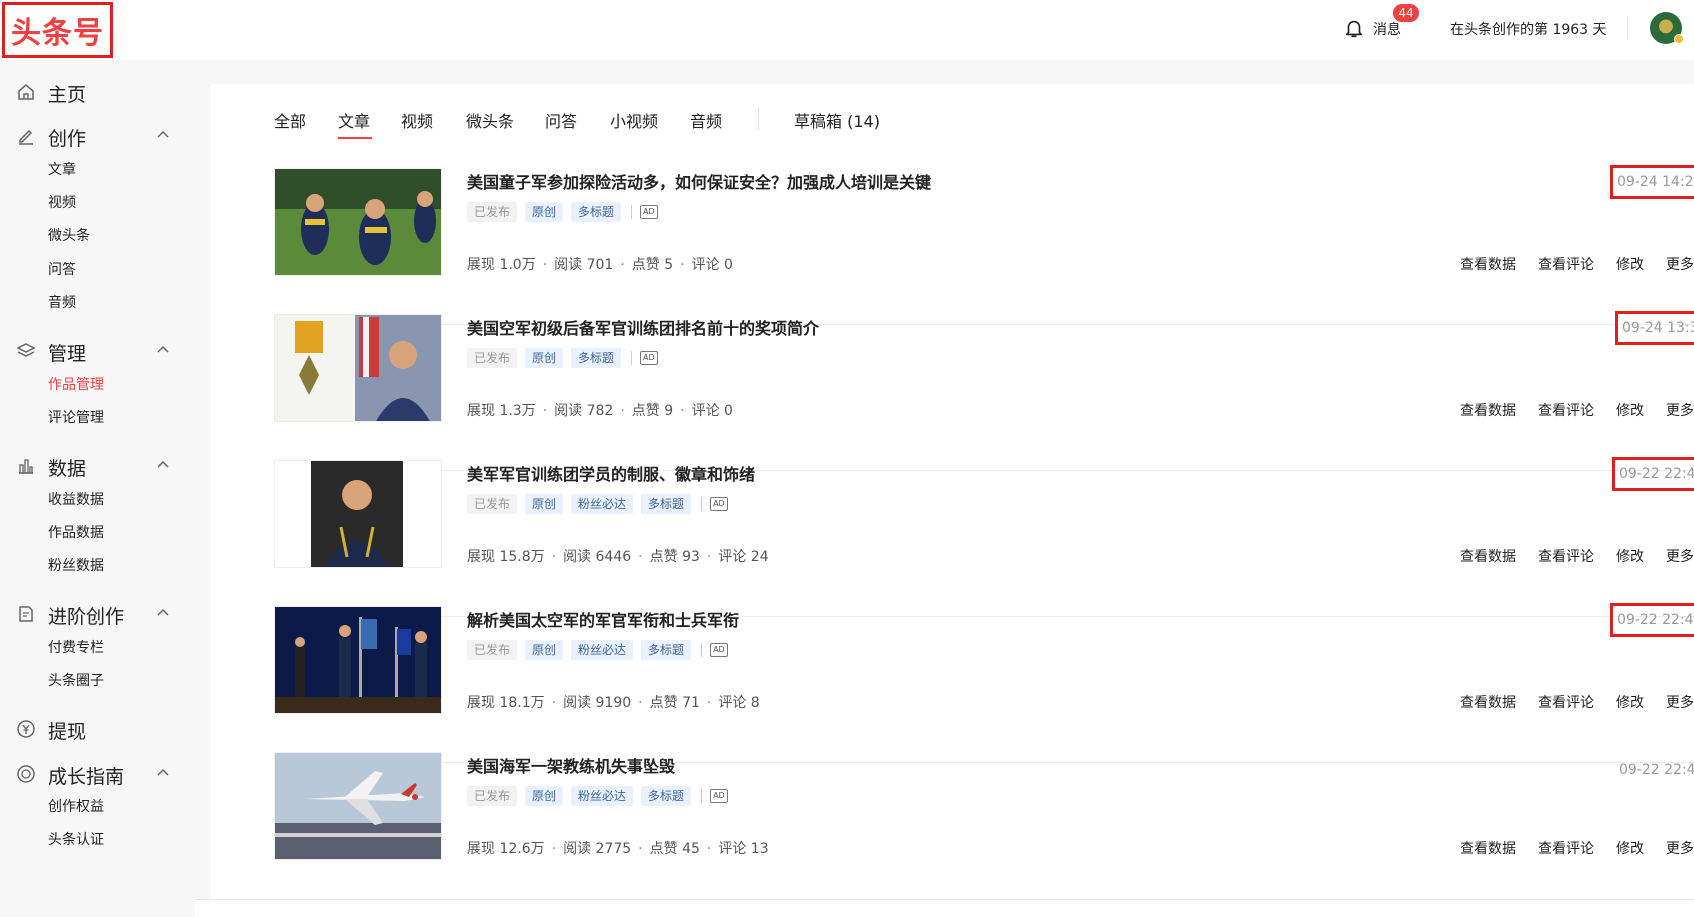 The height and width of the screenshot is (917, 1694). I want to click on yen-coin-icon, so click(26, 729).